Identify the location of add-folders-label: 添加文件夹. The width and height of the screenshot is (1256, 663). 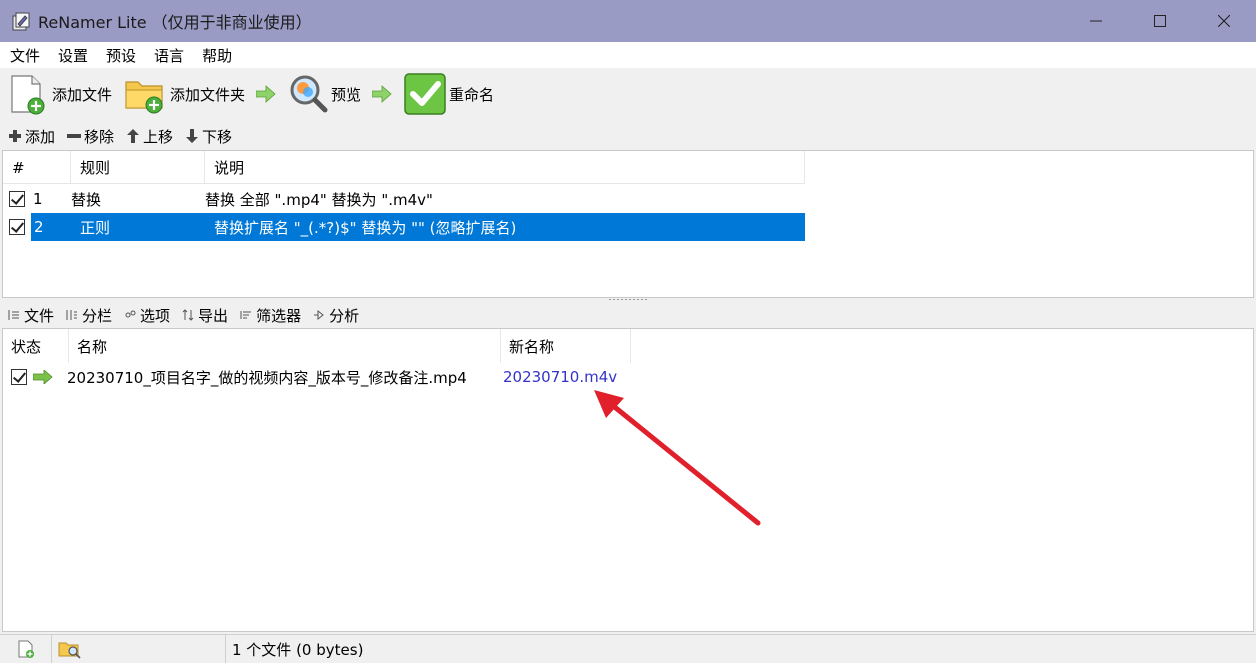
(208, 94).